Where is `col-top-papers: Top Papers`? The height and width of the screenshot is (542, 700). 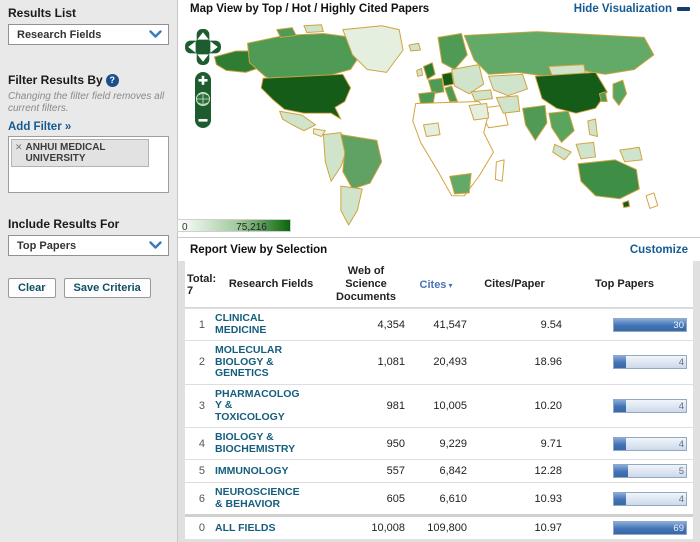 col-top-papers: Top Papers is located at coordinates (626, 284).